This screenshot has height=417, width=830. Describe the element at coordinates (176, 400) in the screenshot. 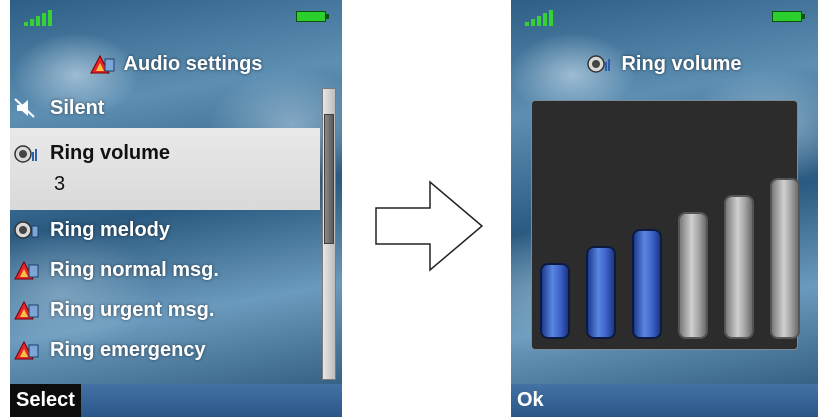

I see `softkey-bar: Select` at that location.